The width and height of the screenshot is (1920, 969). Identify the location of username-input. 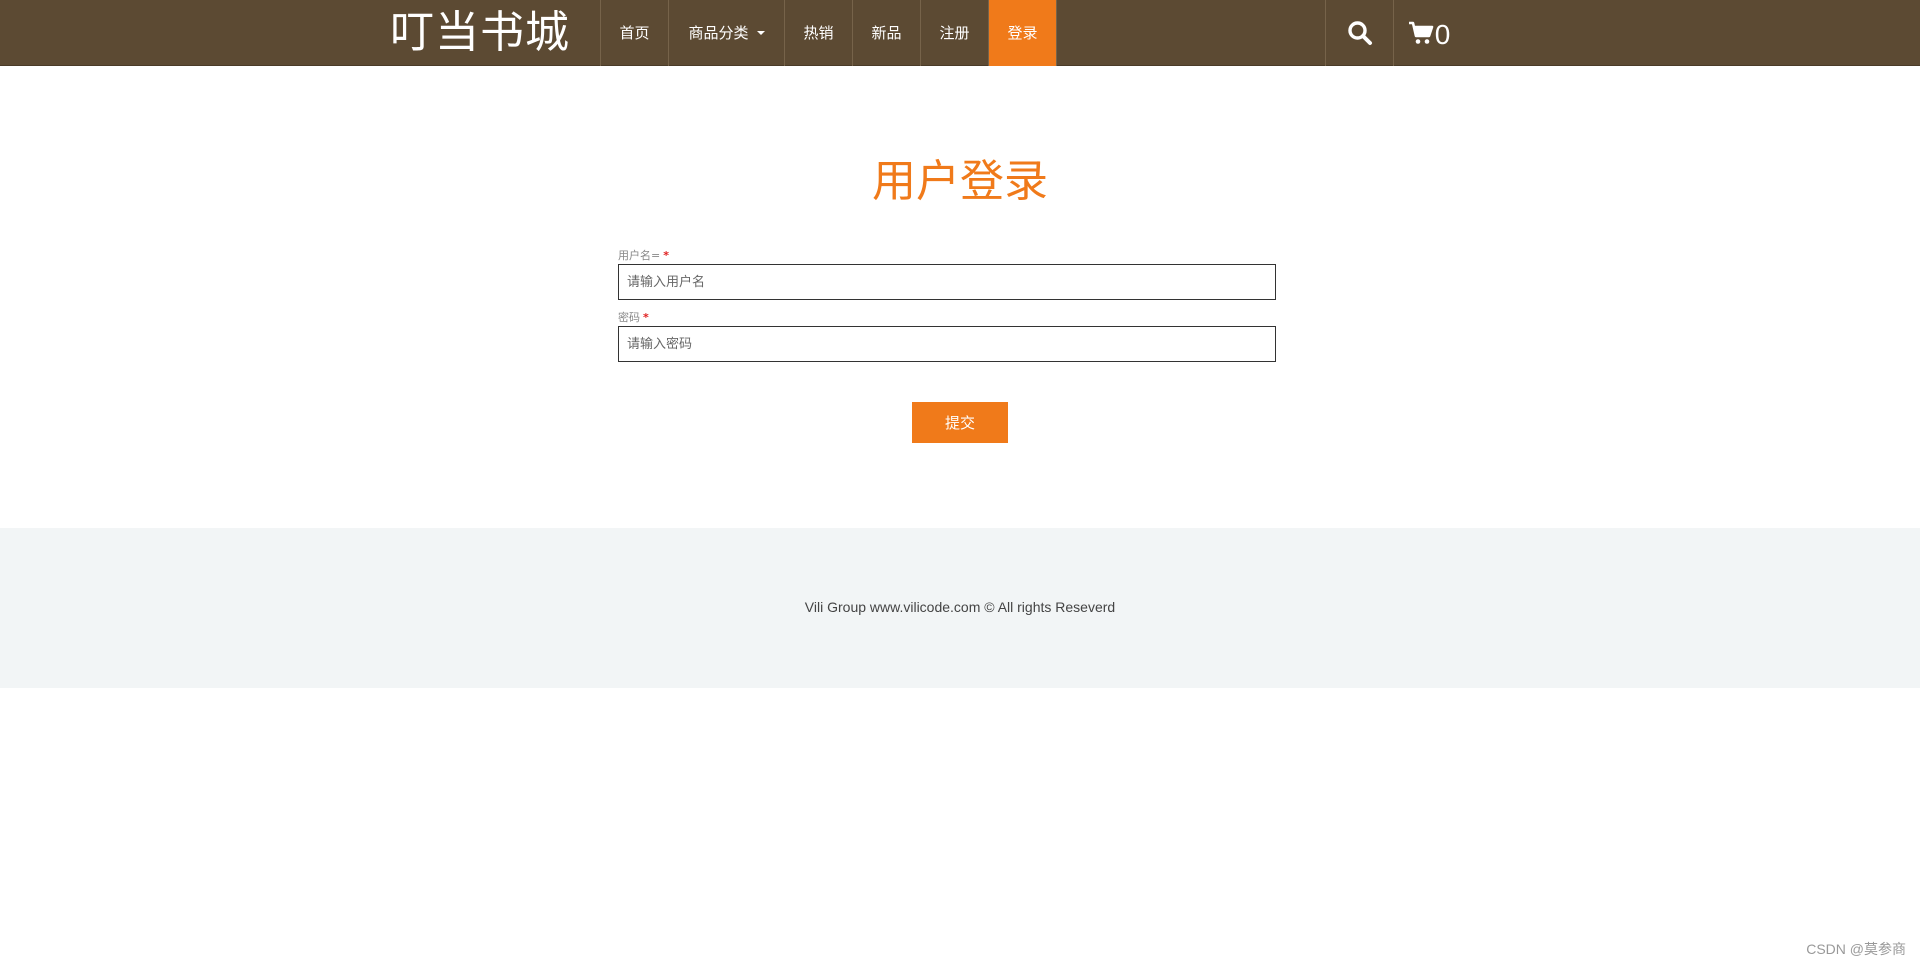
(947, 282).